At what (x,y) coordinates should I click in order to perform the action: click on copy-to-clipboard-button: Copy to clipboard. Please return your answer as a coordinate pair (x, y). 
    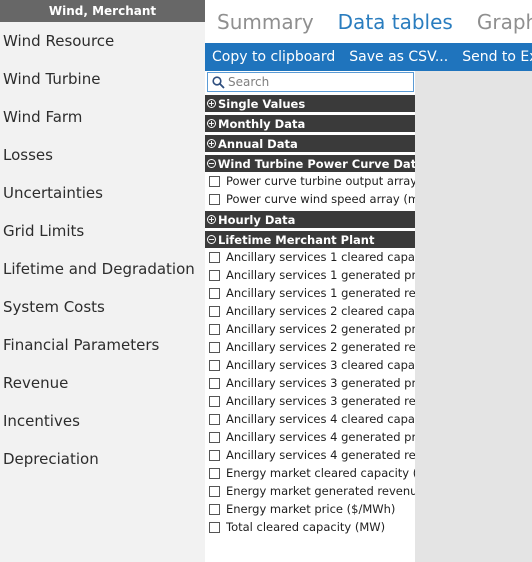
    Looking at the image, I should click on (273, 57).